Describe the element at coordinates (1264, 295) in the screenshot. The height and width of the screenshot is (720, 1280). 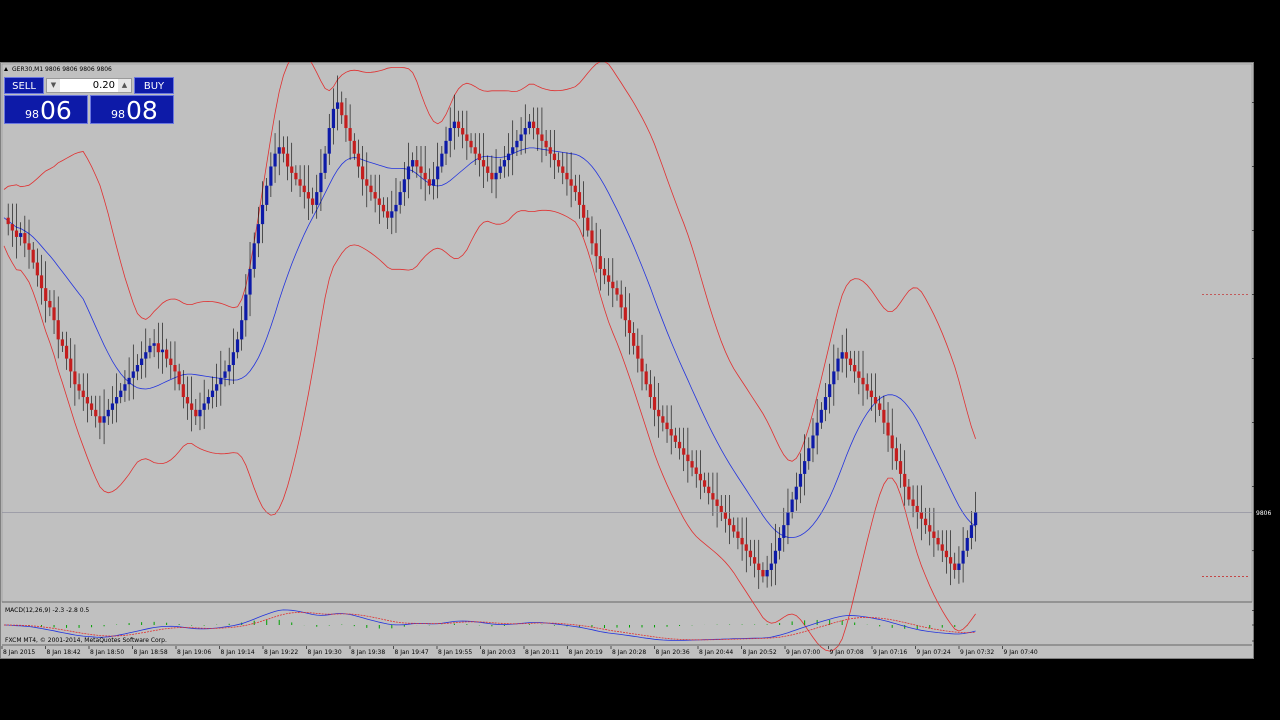
I see `price-tick-label: 9823` at that location.